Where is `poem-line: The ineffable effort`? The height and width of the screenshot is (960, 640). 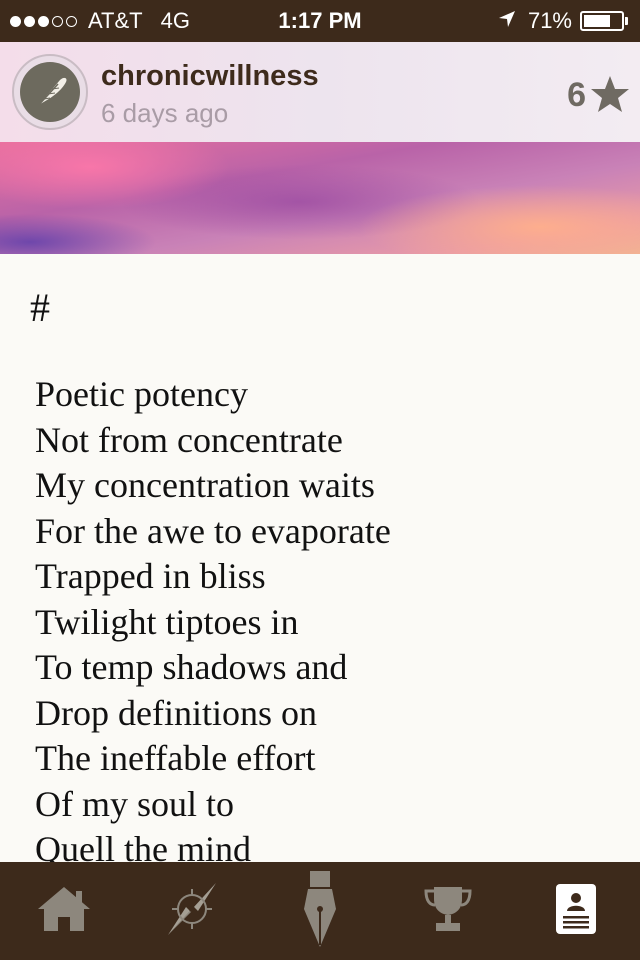 poem-line: The ineffable effort is located at coordinates (175, 758).